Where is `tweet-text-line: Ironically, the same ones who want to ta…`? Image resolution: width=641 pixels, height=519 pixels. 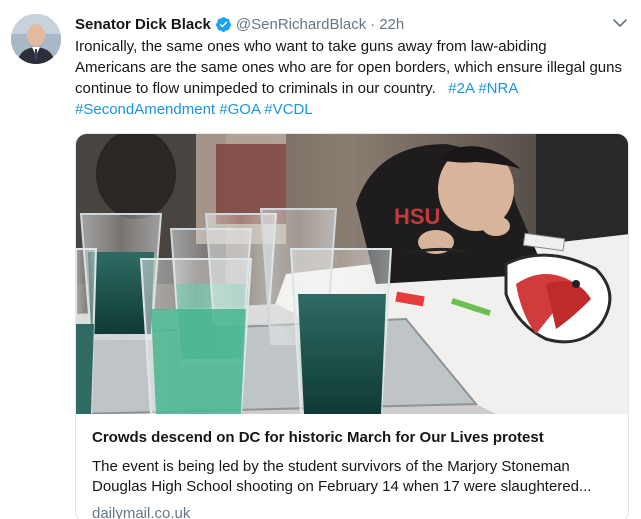
tweet-text-line: Ironically, the same ones who want to ta… is located at coordinates (311, 46).